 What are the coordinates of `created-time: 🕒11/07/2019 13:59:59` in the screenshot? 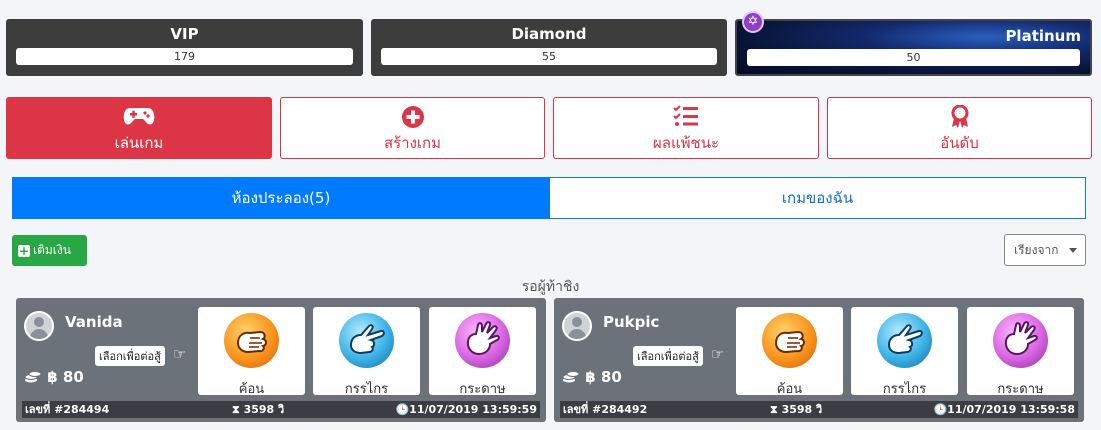 It's located at (466, 409).